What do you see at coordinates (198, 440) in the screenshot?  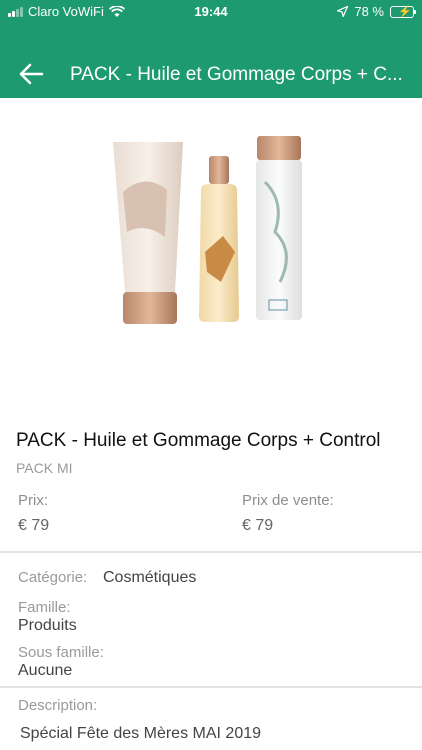 I see `product-name: PACK - Huile et Gommage Corps + Control` at bounding box center [198, 440].